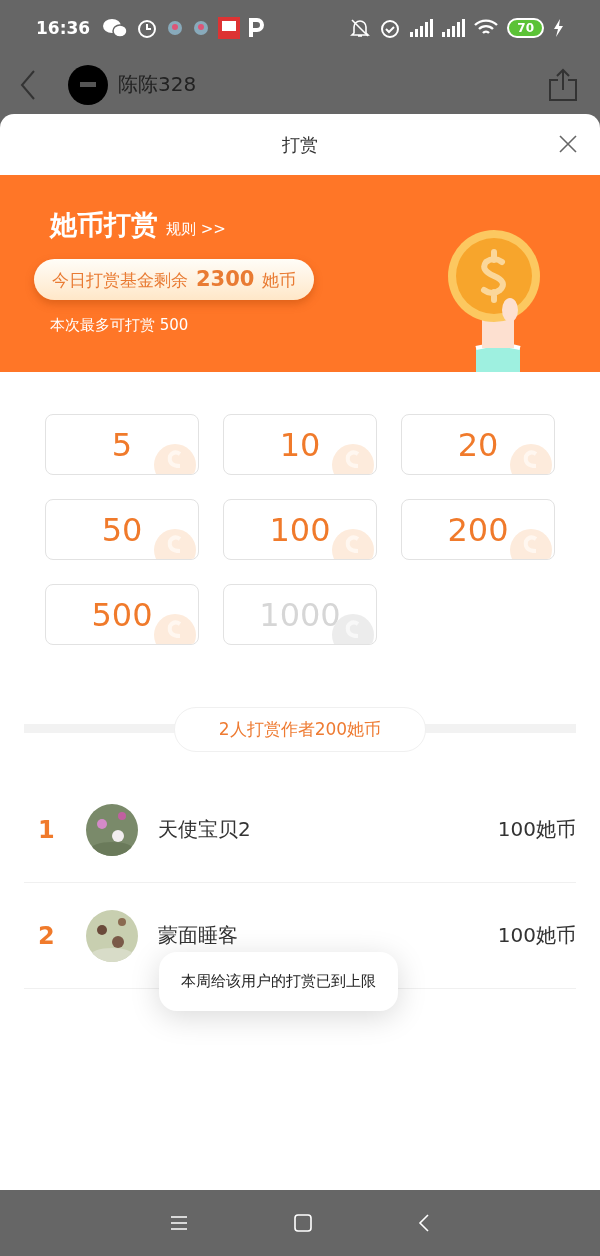  I want to click on rewarder-name: 天使宝贝2, so click(204, 829).